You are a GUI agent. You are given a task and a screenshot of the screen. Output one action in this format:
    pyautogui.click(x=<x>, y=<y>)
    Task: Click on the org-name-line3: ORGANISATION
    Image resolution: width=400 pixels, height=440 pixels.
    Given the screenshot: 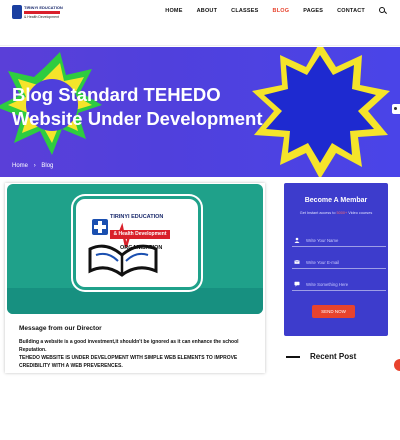 What is the action you would take?
    pyautogui.click(x=141, y=248)
    